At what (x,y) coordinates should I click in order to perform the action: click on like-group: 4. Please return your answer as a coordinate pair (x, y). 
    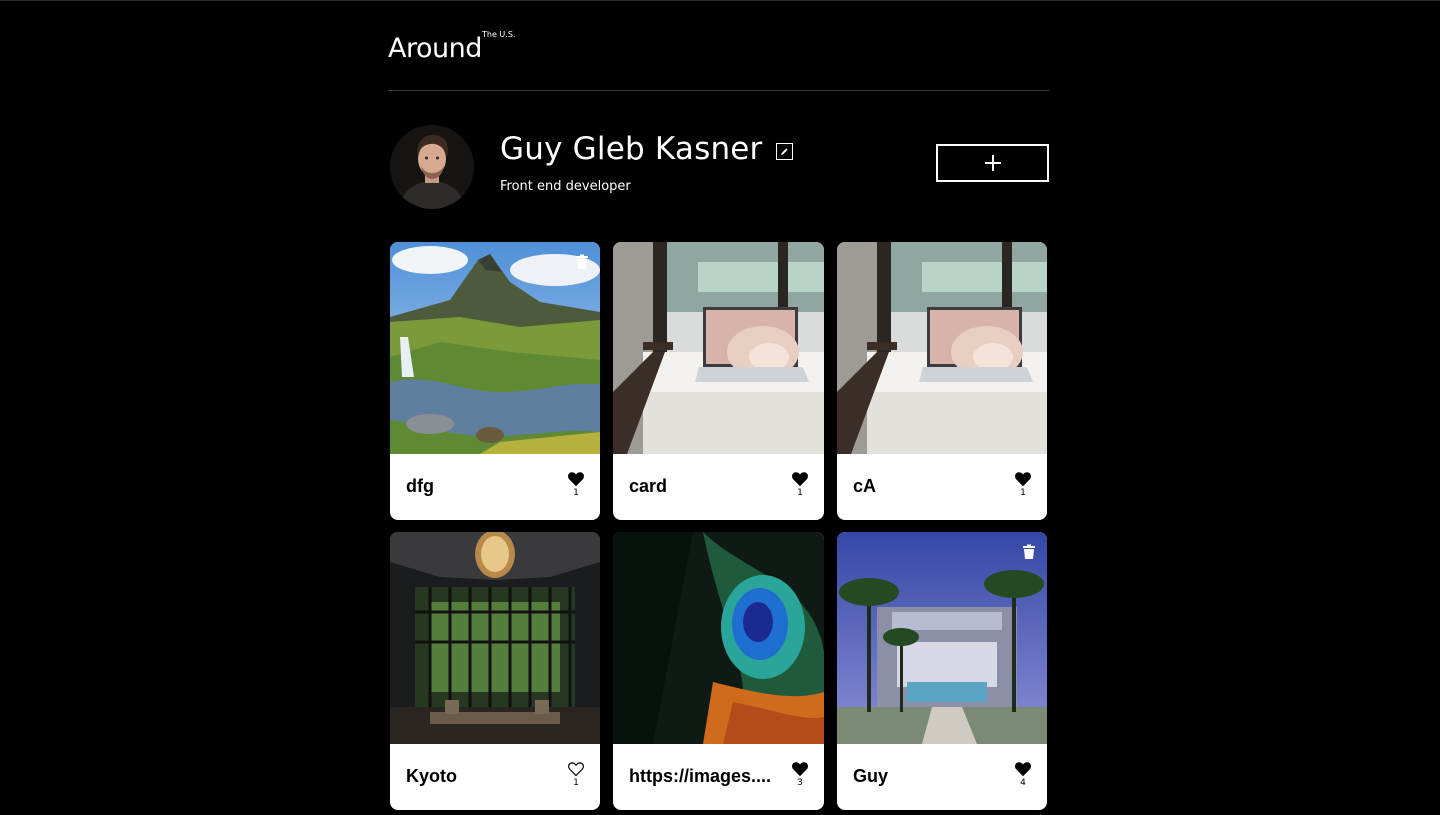
    Looking at the image, I should click on (1023, 775).